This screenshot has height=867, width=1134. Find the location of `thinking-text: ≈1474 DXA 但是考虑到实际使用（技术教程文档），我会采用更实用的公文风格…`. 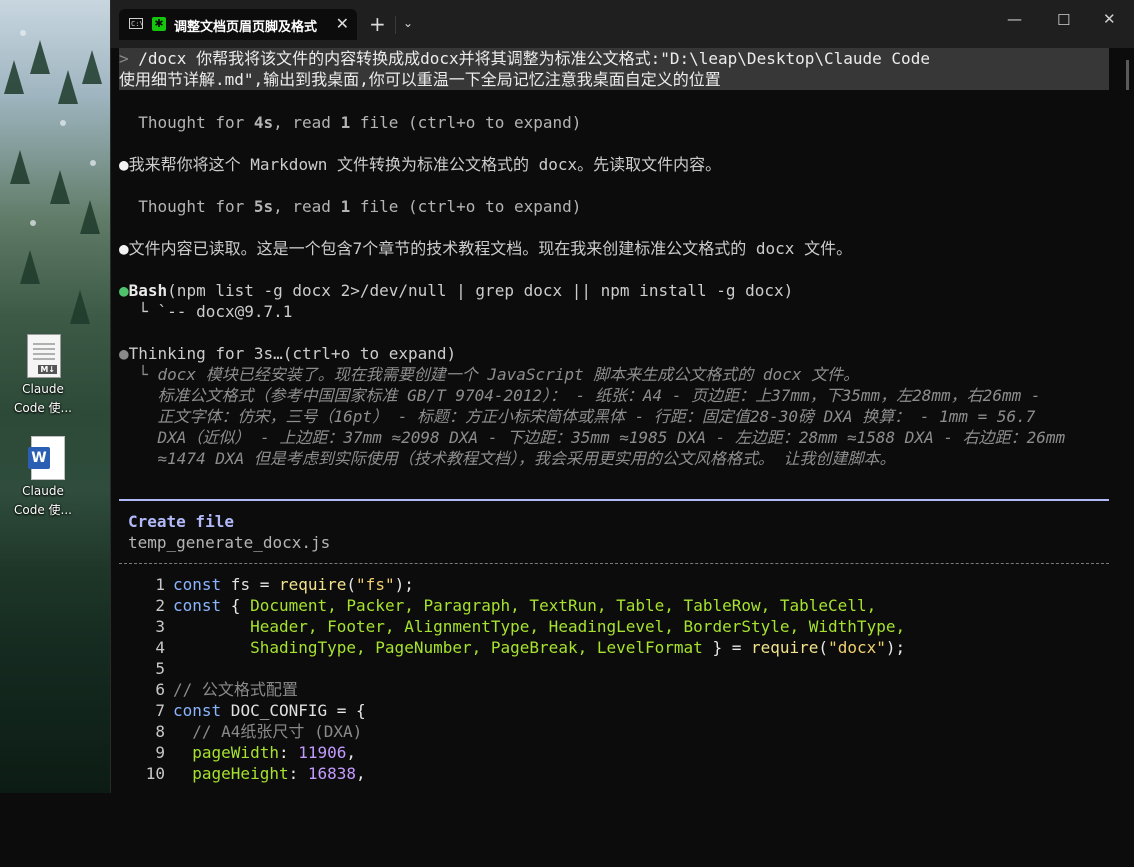

thinking-text: ≈1474 DXA 但是考虑到实际使用（技术教程文档），我会采用更实用的公文风格… is located at coordinates (507, 458).